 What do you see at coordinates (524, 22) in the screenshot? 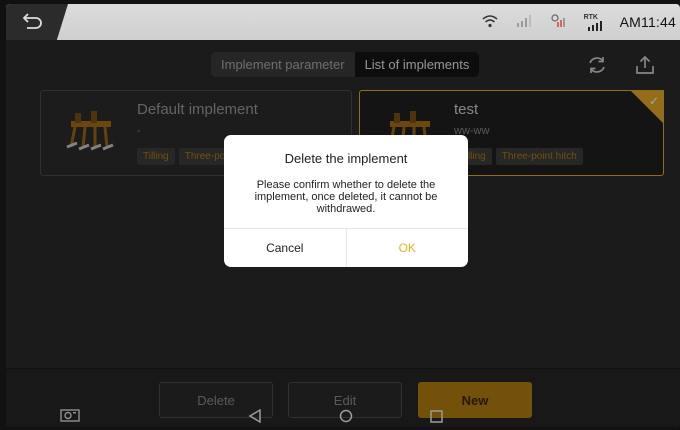
I see `signal-bars-icon` at bounding box center [524, 22].